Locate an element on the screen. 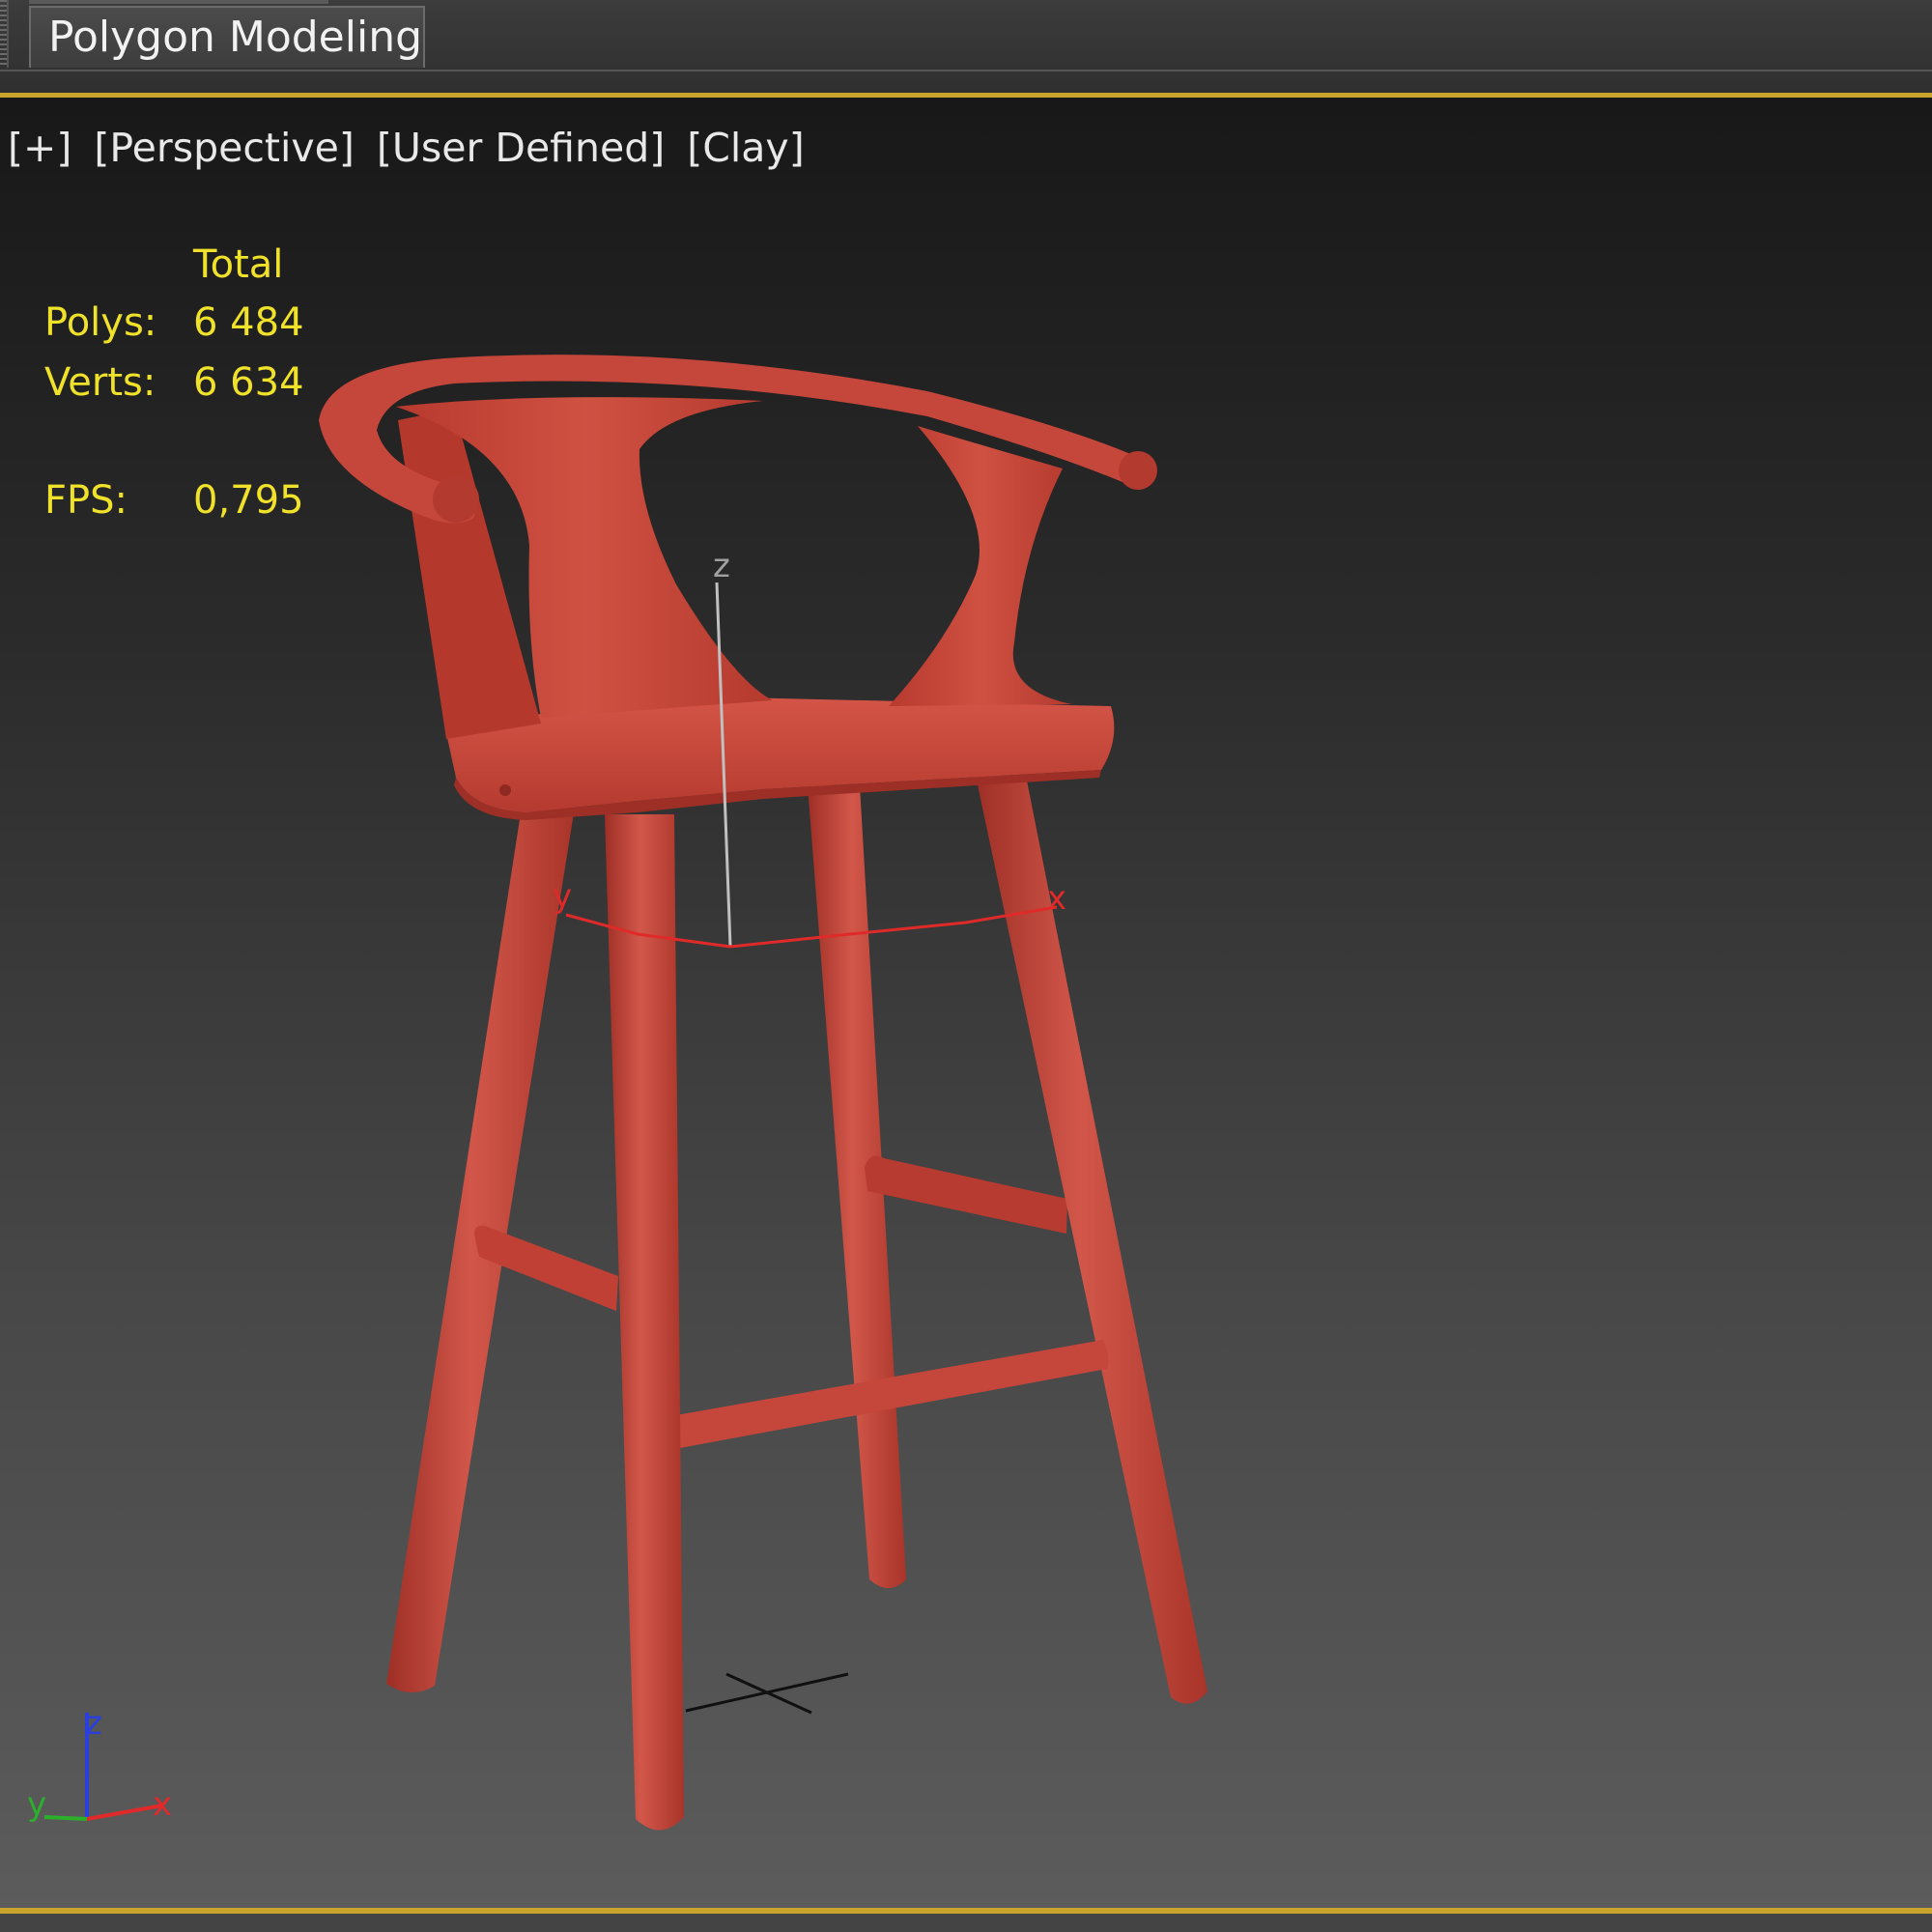  stats-fps-label: FPS: is located at coordinates (86, 500).